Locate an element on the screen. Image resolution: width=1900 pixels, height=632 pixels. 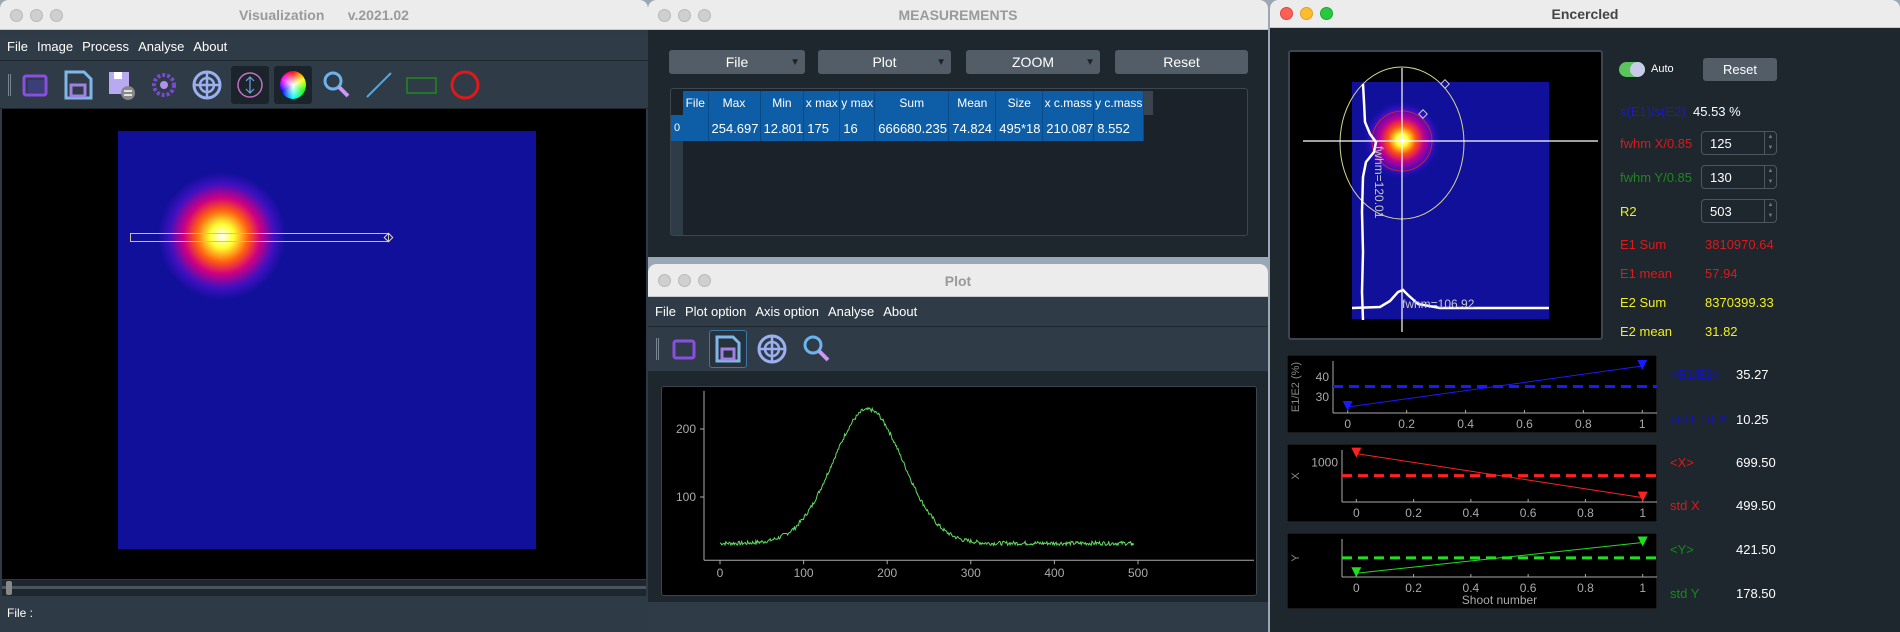
column-header: x max is located at coordinates (822, 103).